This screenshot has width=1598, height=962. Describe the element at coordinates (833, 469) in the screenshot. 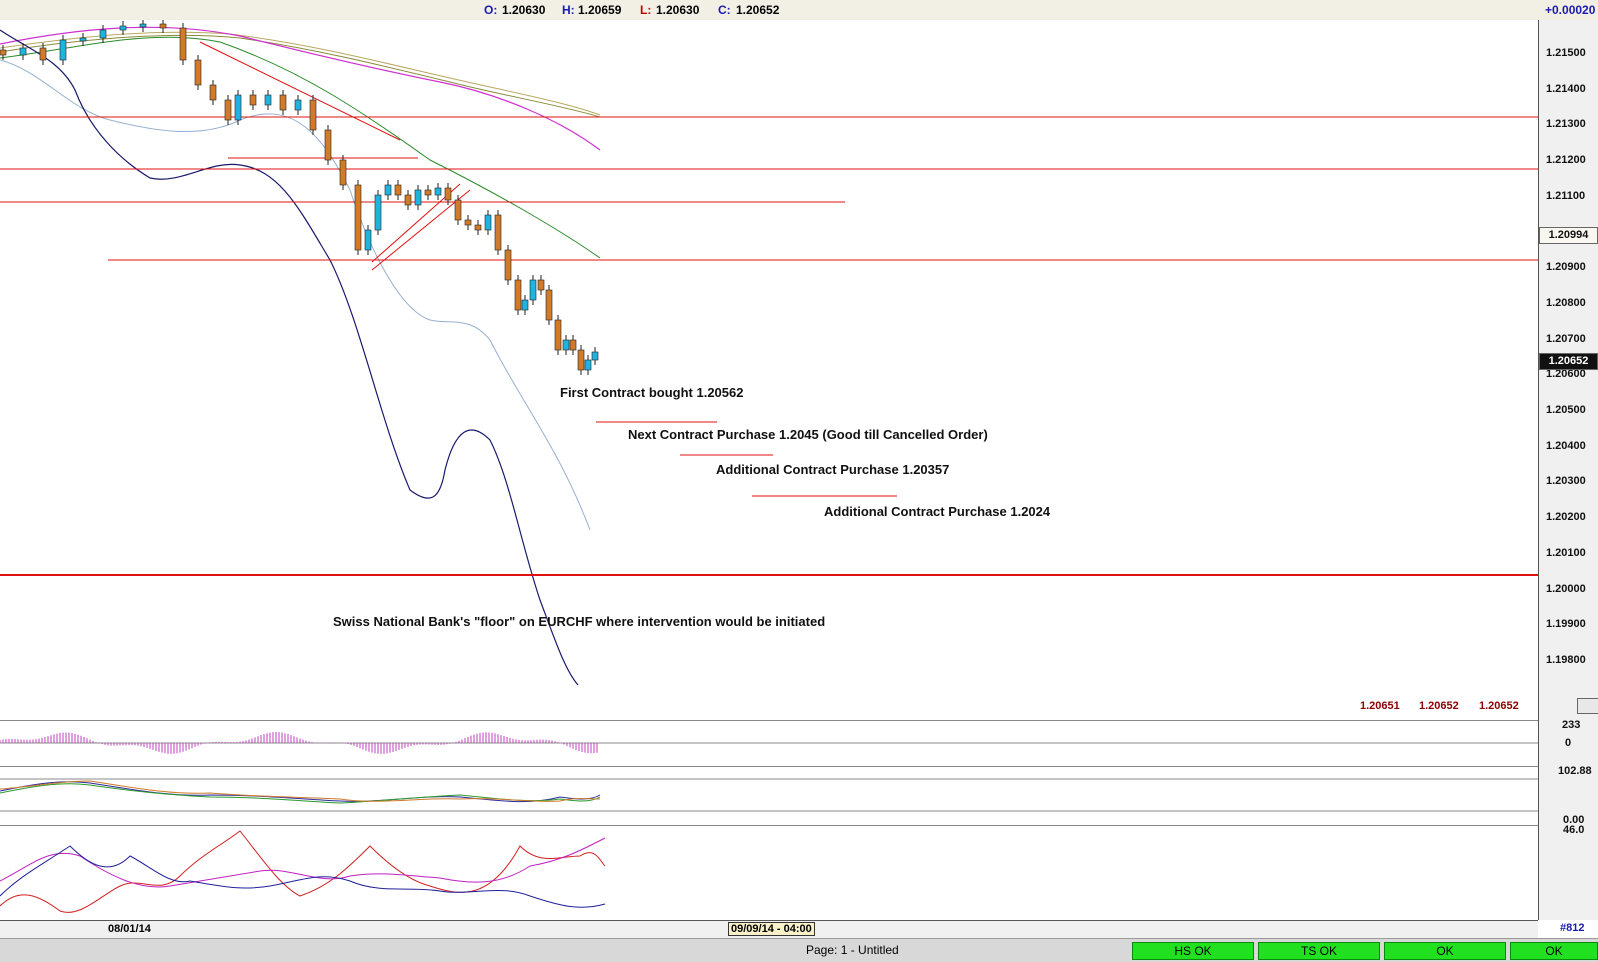

I see `annotation-additional-contract-1: Additional Contract Purchase 1.20357` at that location.